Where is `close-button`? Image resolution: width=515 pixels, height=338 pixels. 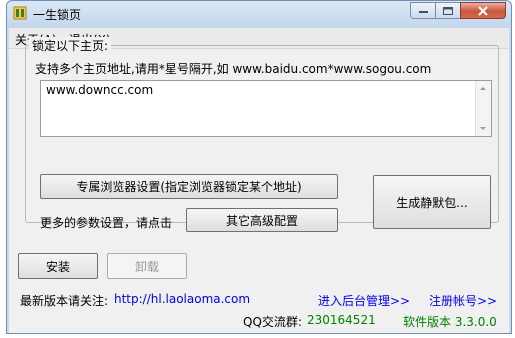 close-button is located at coordinates (483, 10).